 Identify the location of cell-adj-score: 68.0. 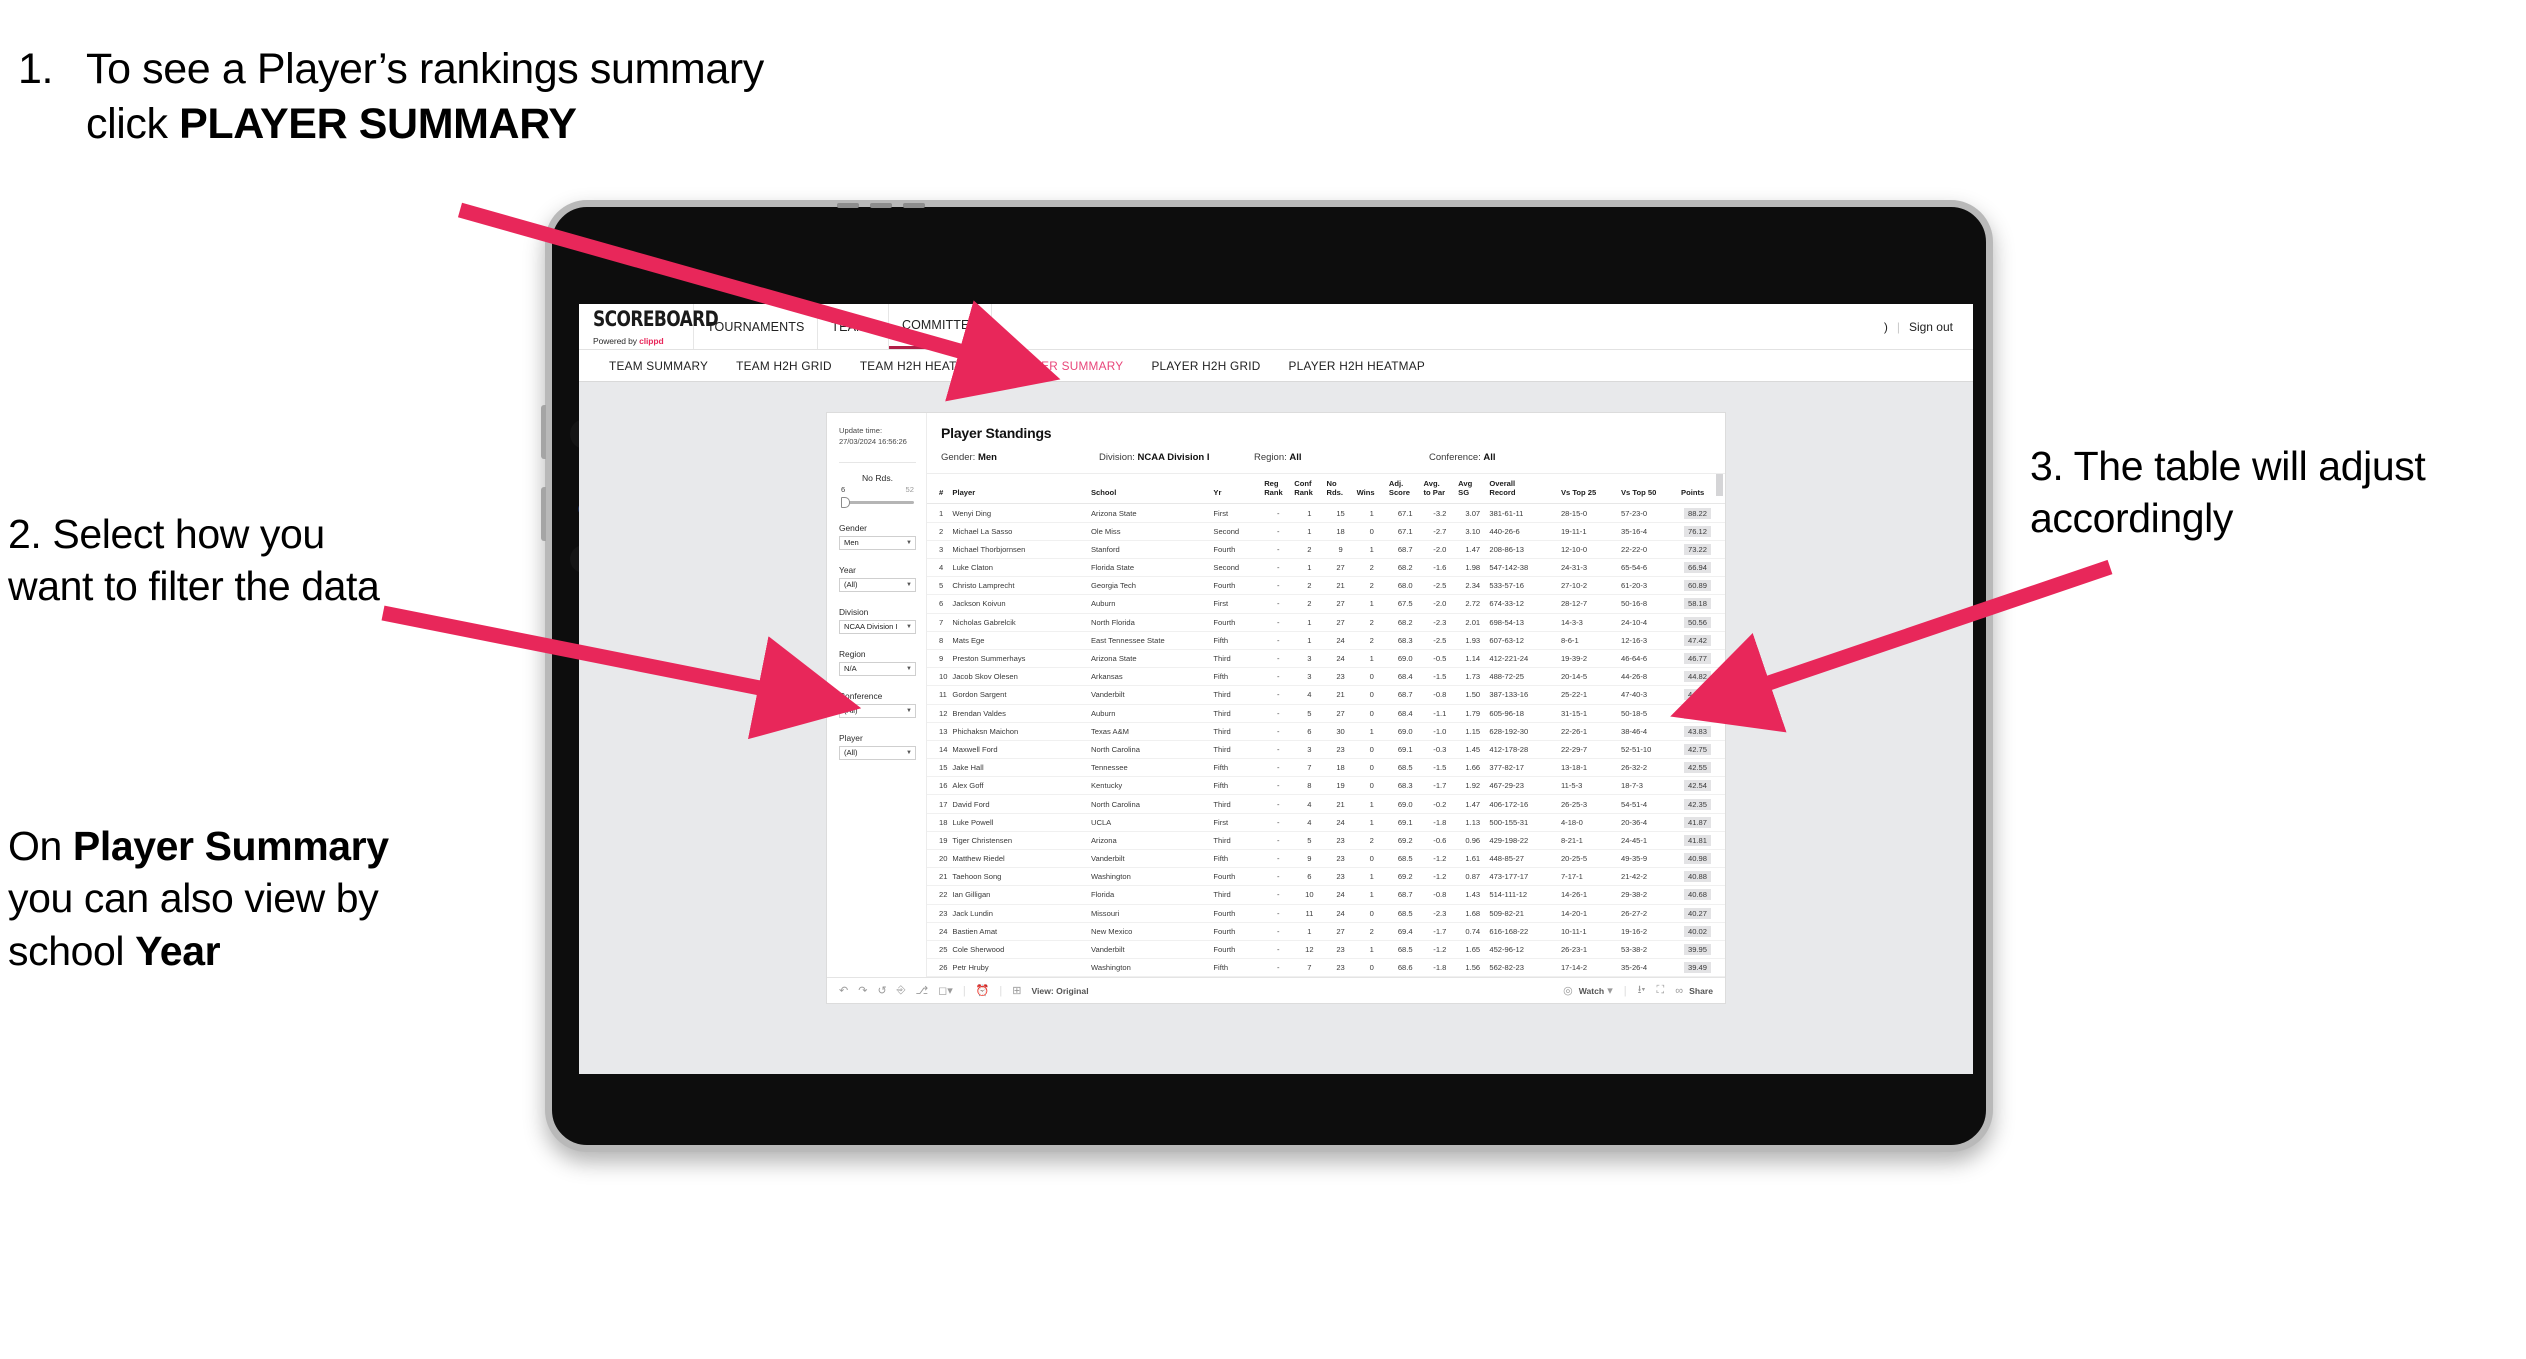
(1406, 586).